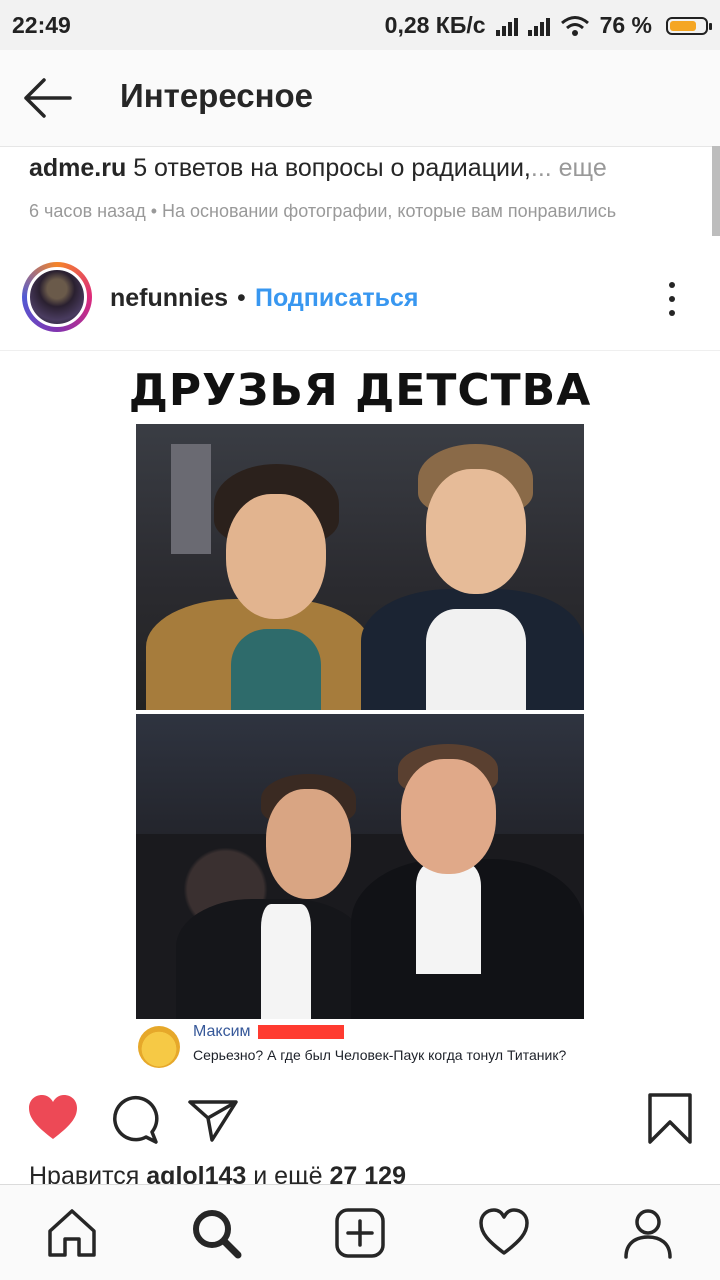 The image size is (720, 1280). What do you see at coordinates (625, 25) in the screenshot?
I see `battery-percent: 76 %` at bounding box center [625, 25].